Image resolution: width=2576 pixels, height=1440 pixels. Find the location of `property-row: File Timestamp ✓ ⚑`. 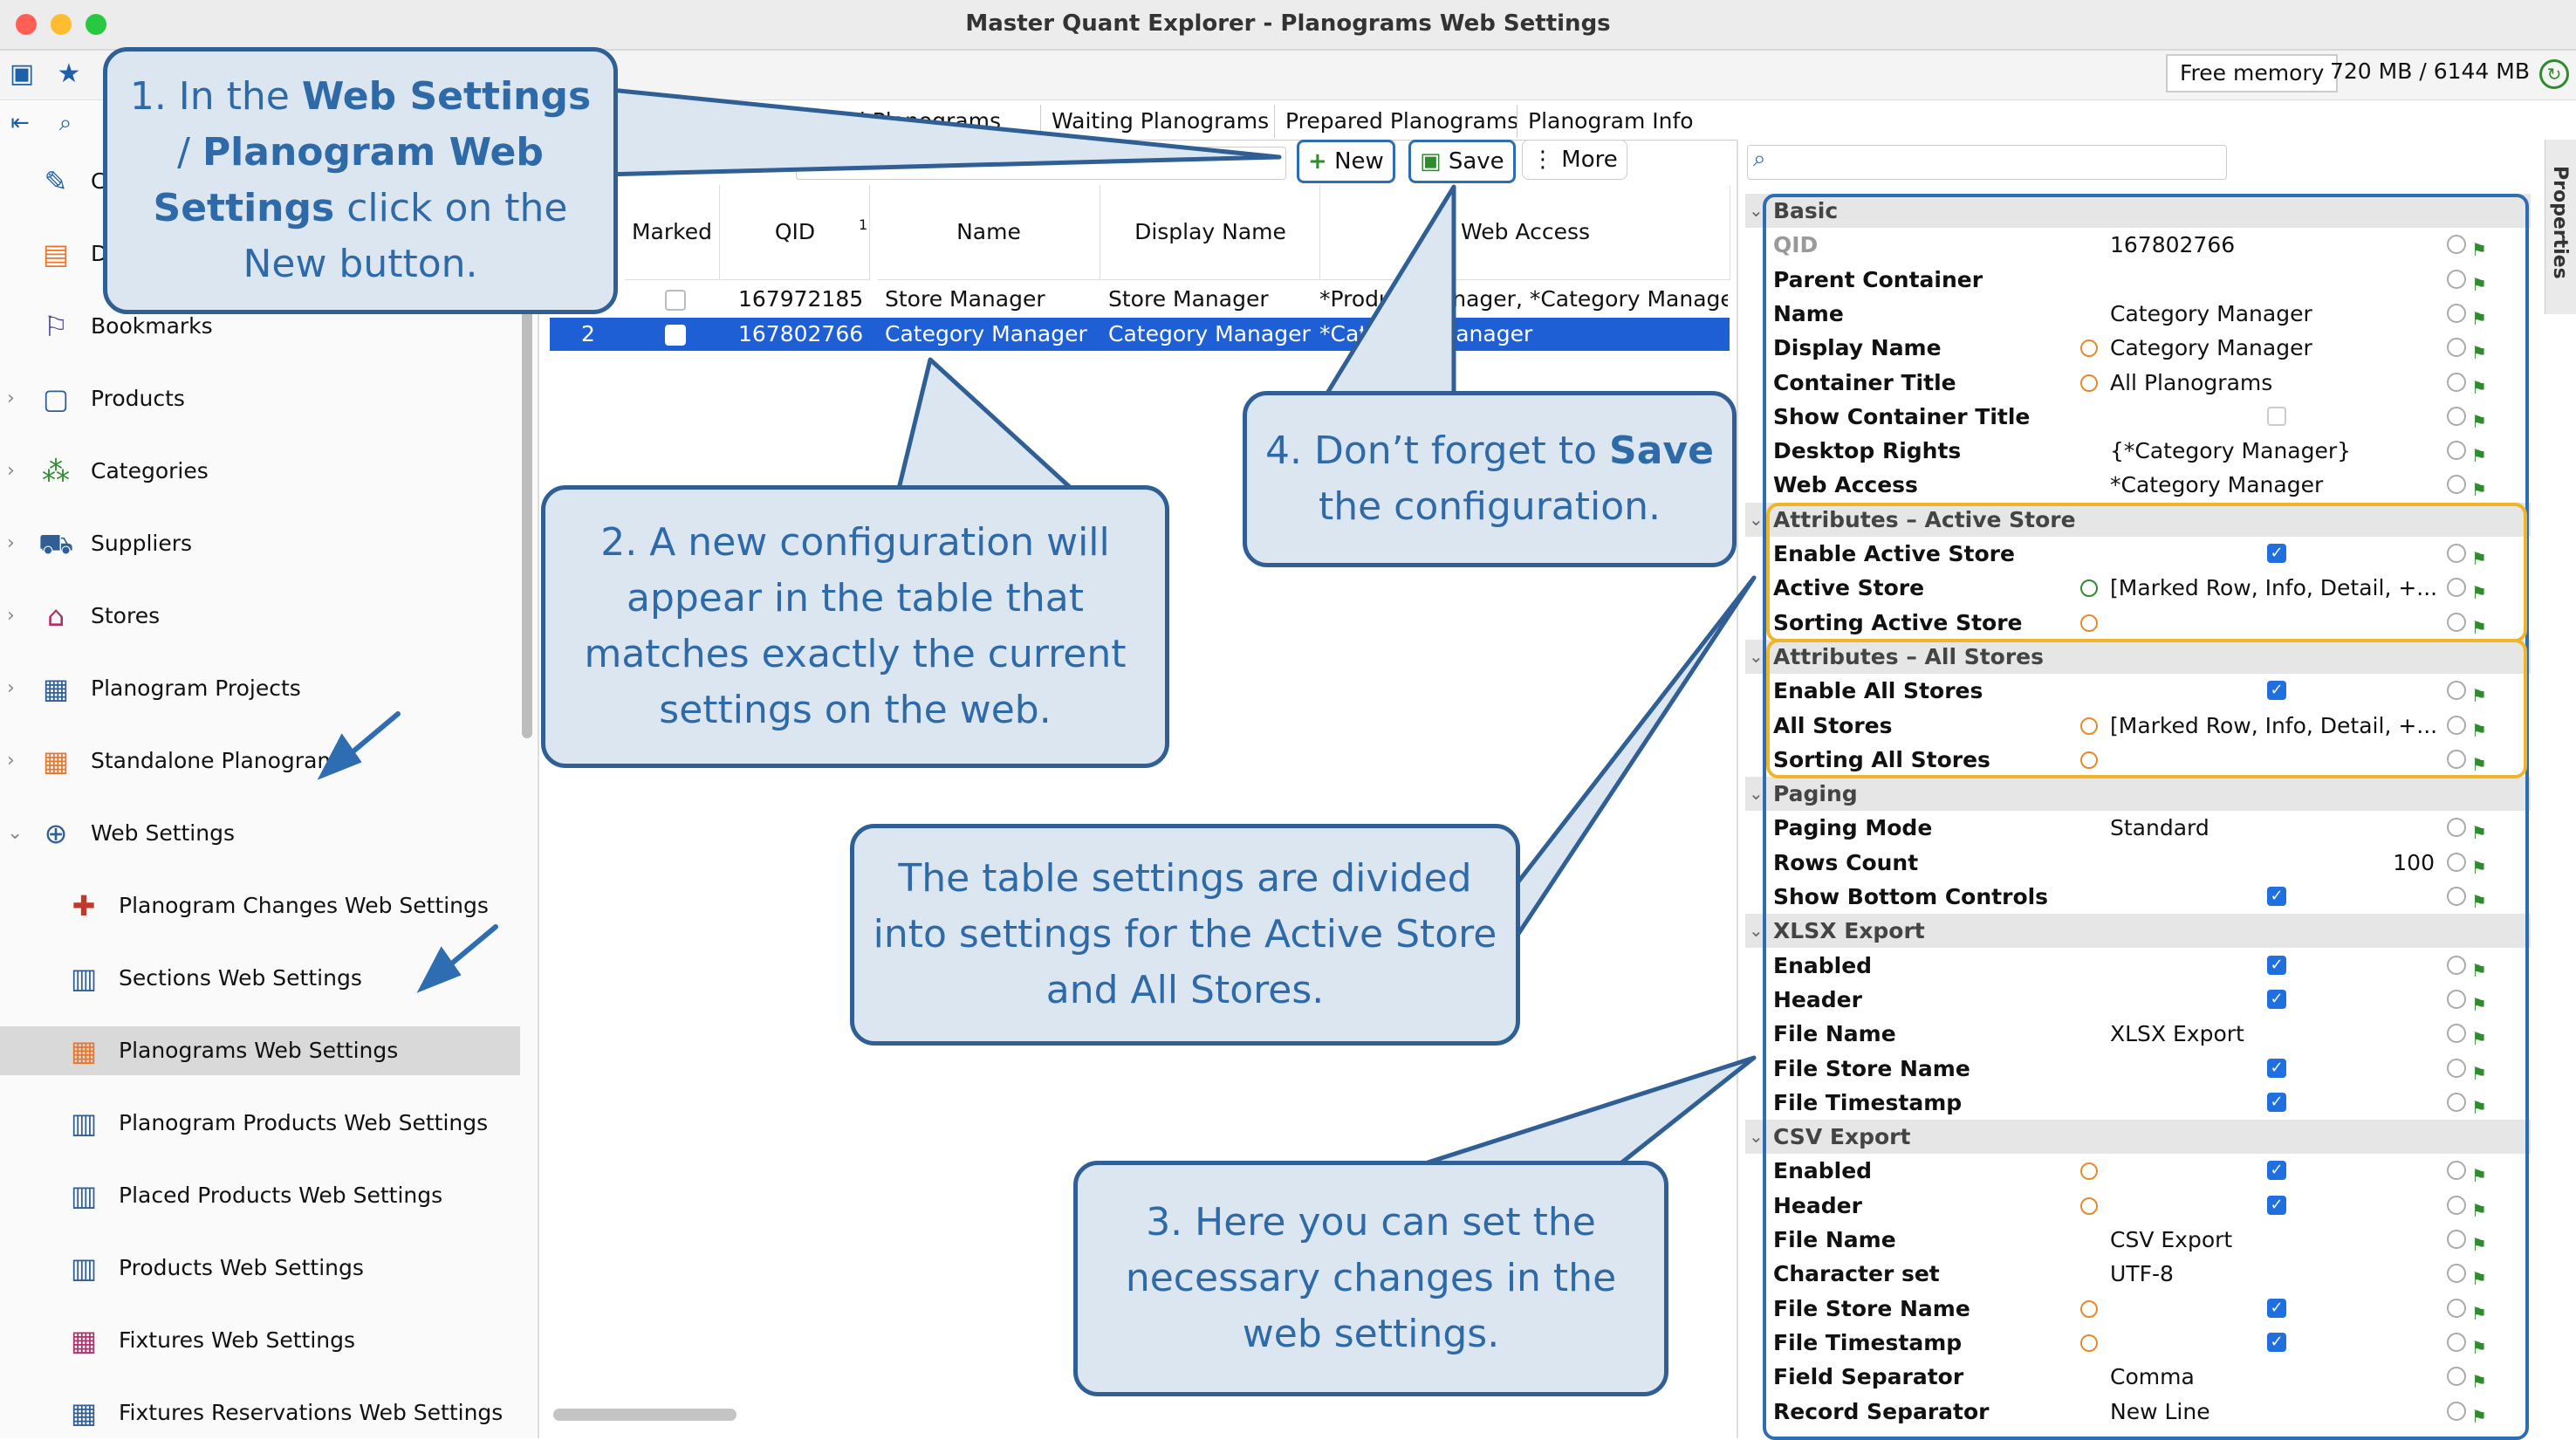

property-row: File Timestamp ✓ ⚑ is located at coordinates (2138, 1343).